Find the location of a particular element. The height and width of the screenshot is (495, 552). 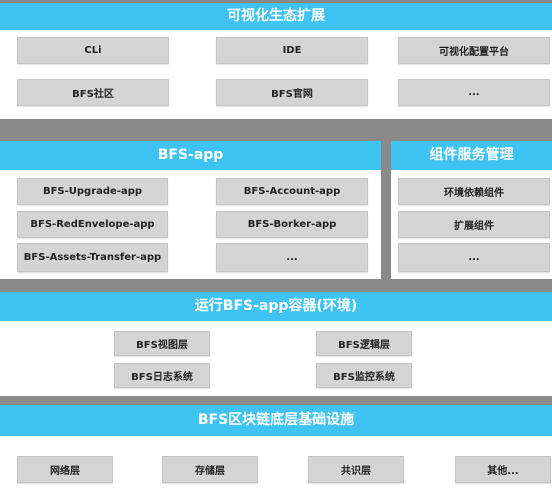

ecosystem-item-visual-config-platform: 可视化配置平台 is located at coordinates (474, 50).